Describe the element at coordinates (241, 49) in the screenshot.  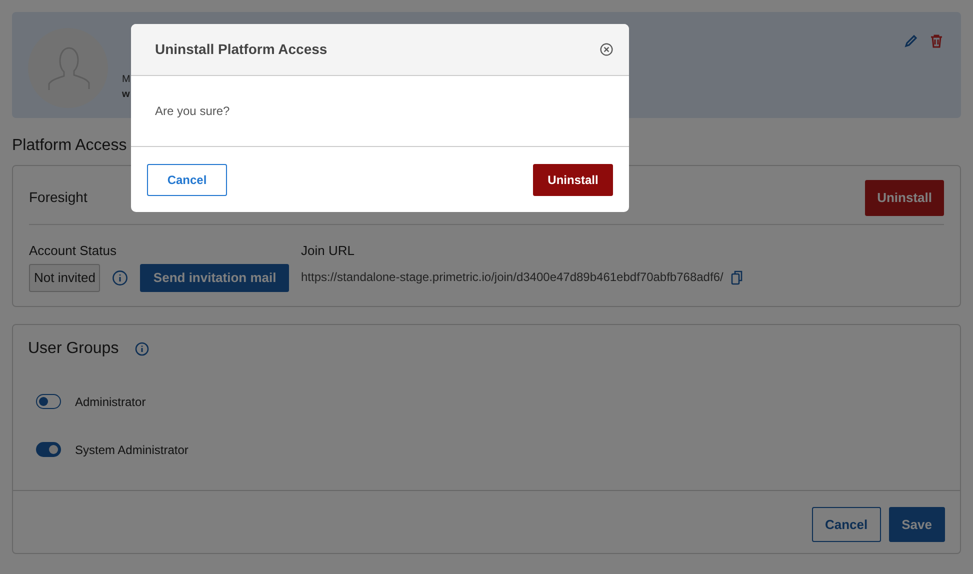
I see `modal-title: Uninstall Platform Access` at that location.